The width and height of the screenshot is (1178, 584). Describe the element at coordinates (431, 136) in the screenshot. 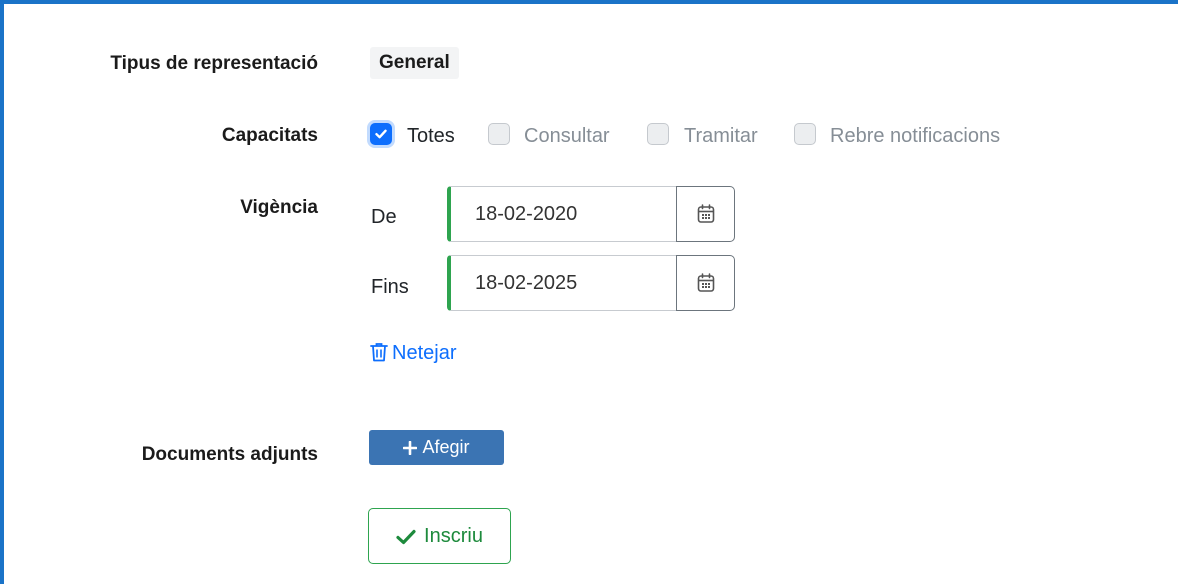

I see `checkbox-totes-label: Totes` at that location.